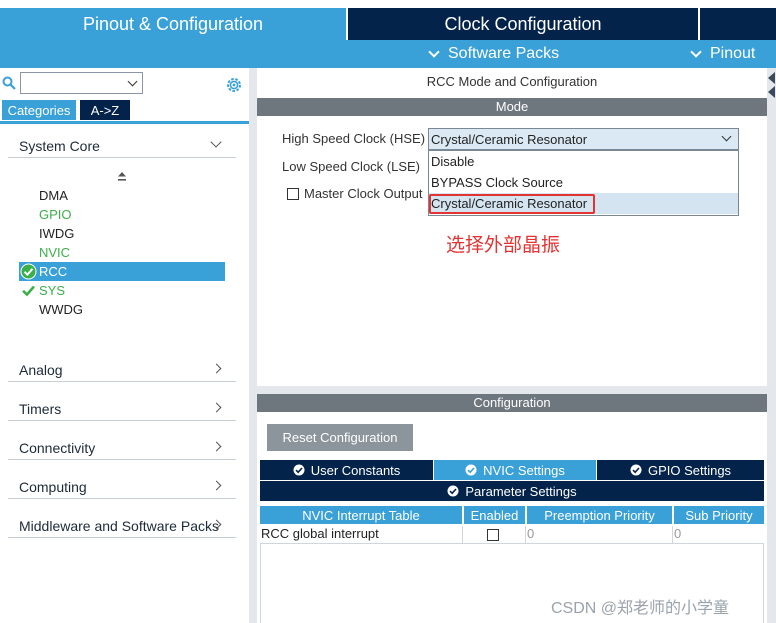 The height and width of the screenshot is (623, 776). I want to click on tab-label: NVIC Settings, so click(524, 470).